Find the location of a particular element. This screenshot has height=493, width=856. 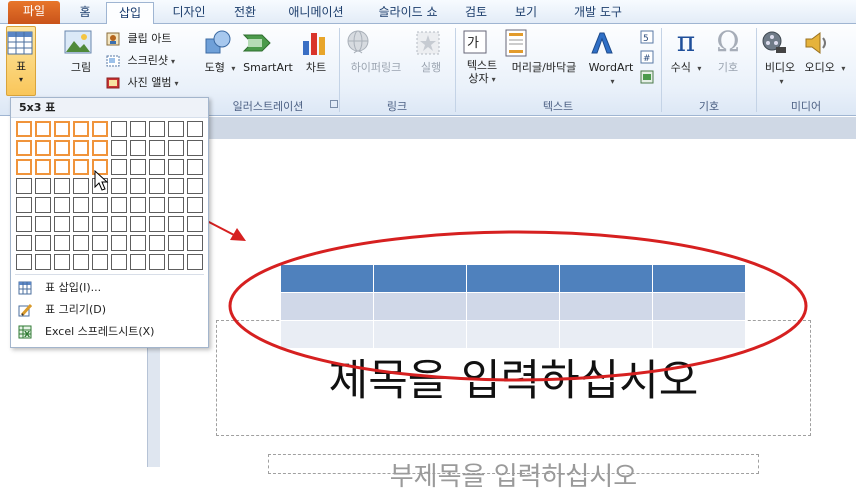

wordart-button: WordArt ▾ is located at coordinates (611, 58).